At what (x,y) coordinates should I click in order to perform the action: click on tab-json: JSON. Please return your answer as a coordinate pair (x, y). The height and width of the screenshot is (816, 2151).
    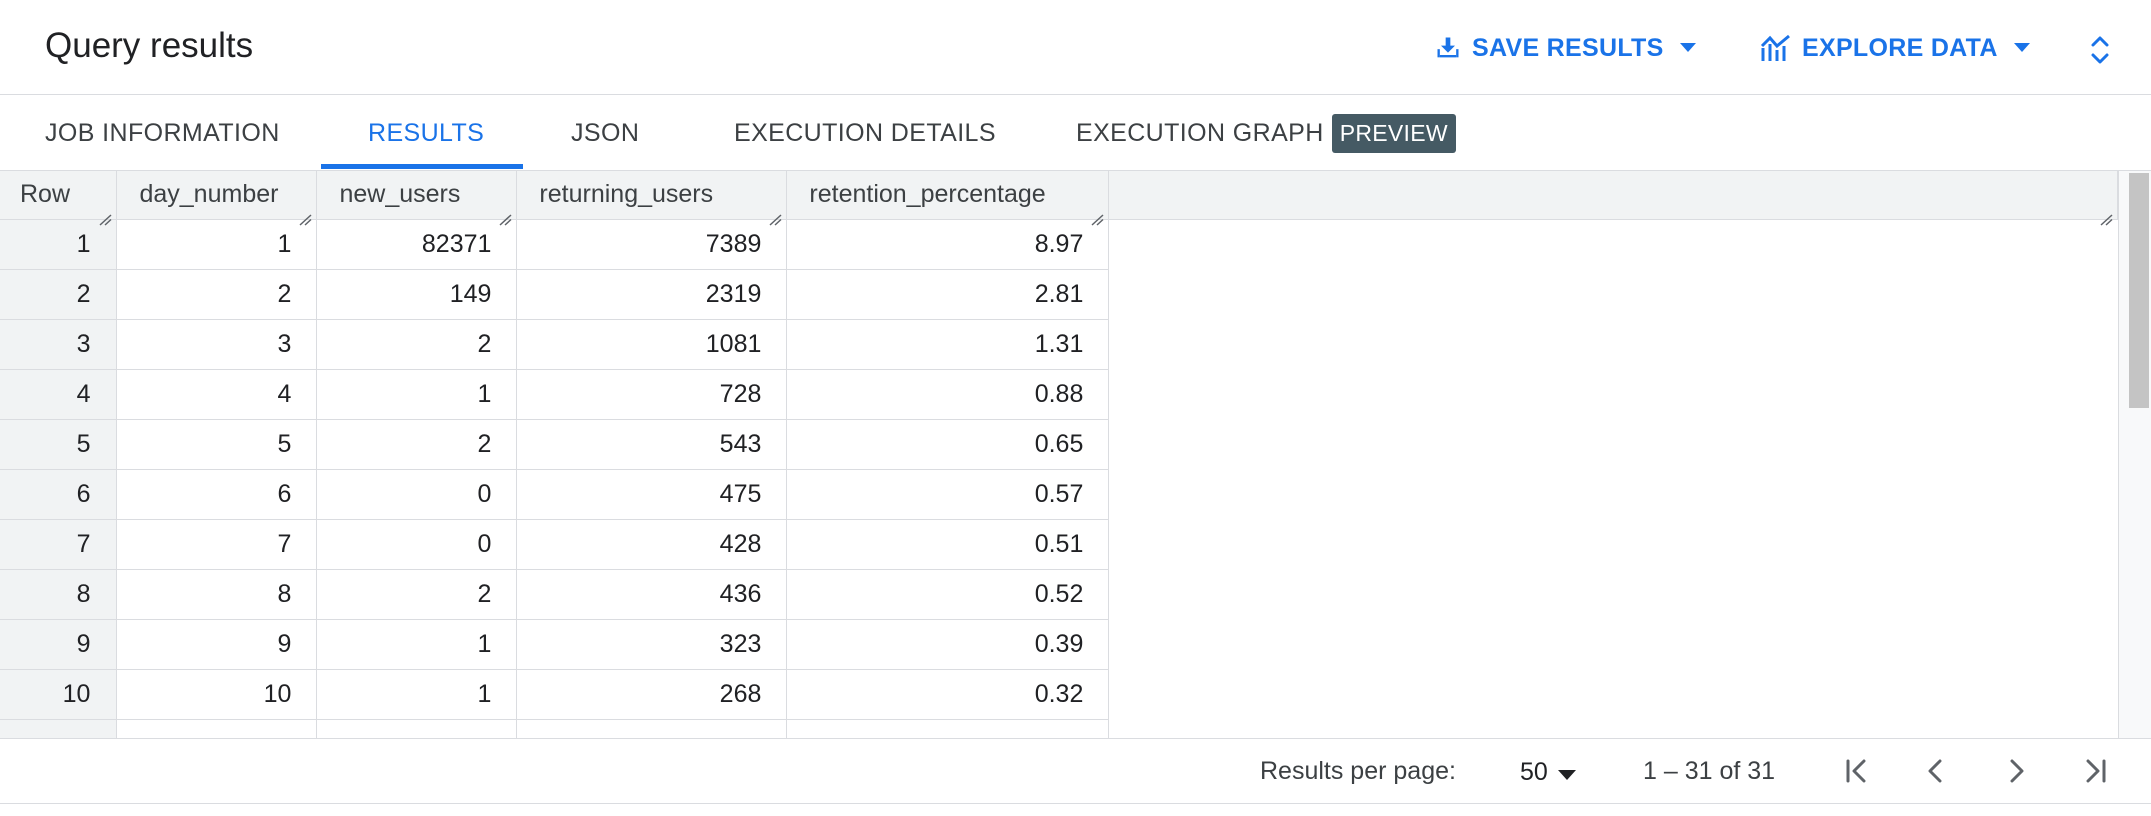
    Looking at the image, I should click on (605, 133).